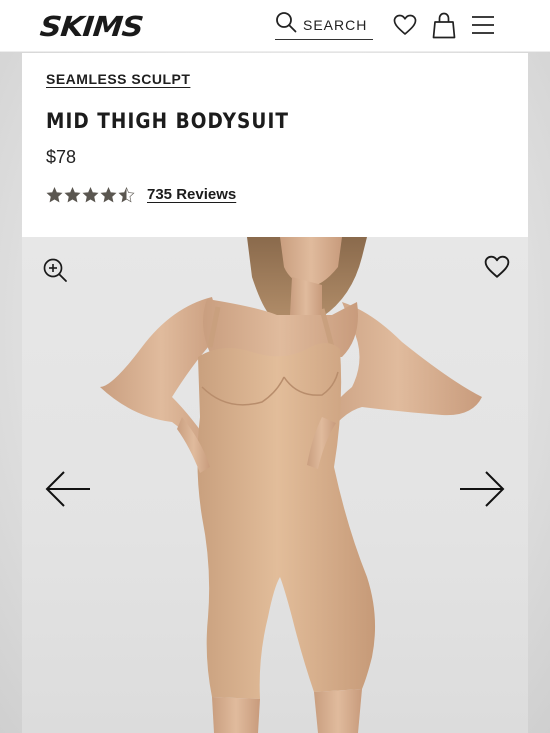  I want to click on top-nav-bar: SKIMS SEARCH, so click(275, 26).